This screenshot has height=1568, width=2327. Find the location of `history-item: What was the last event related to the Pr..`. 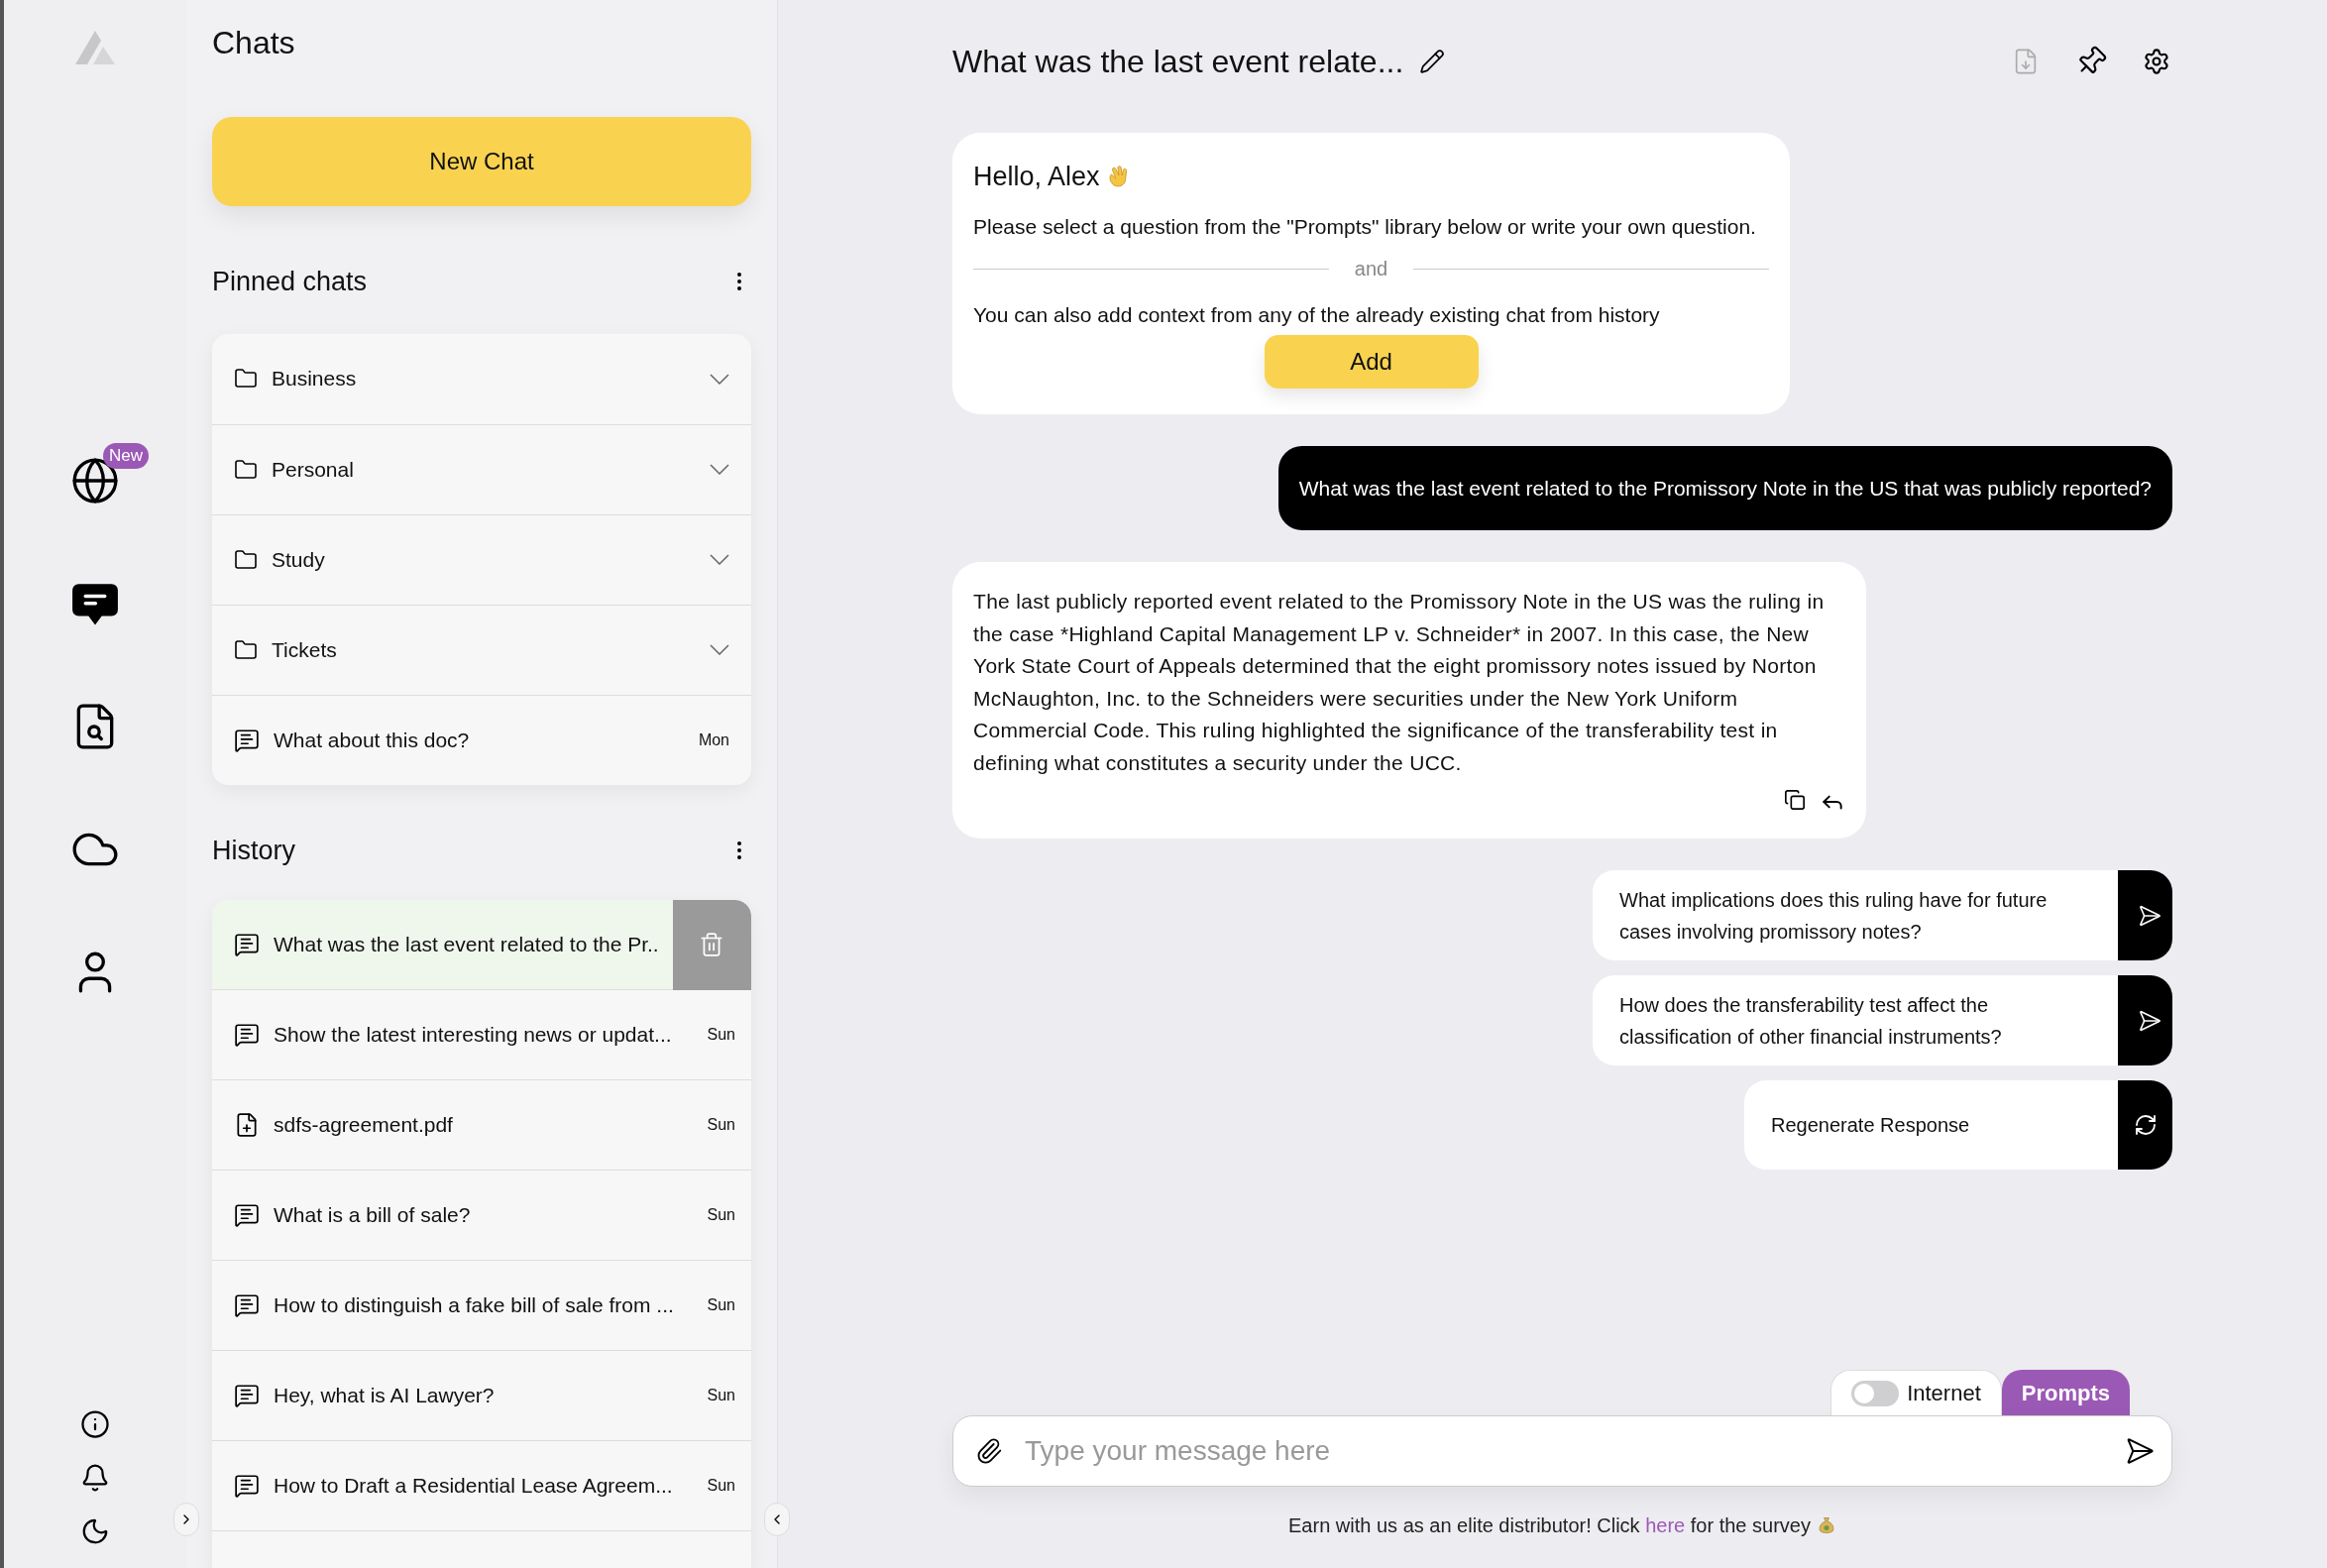

history-item: What was the last event related to the Pr.. is located at coordinates (481, 945).